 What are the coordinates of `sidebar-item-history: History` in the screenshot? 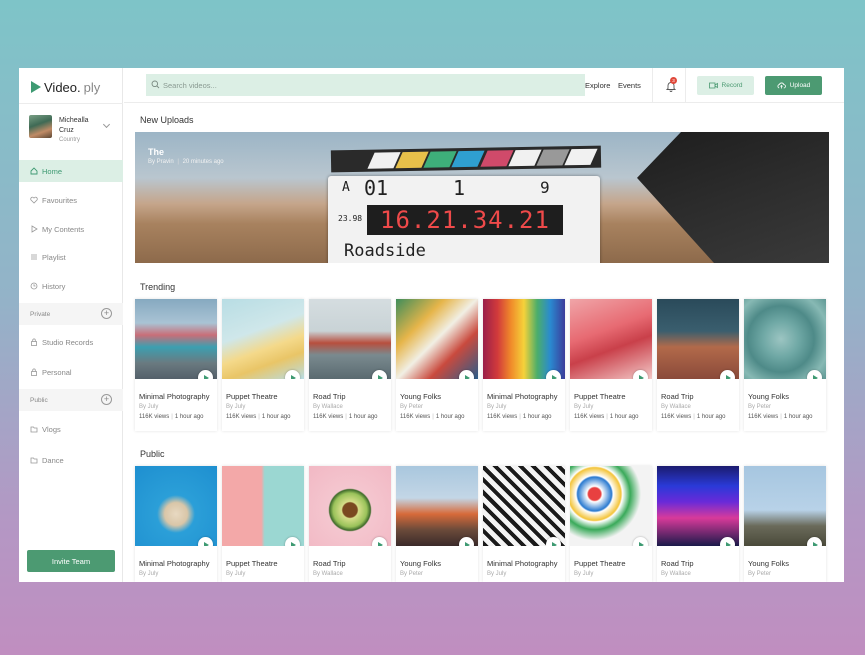 It's located at (71, 286).